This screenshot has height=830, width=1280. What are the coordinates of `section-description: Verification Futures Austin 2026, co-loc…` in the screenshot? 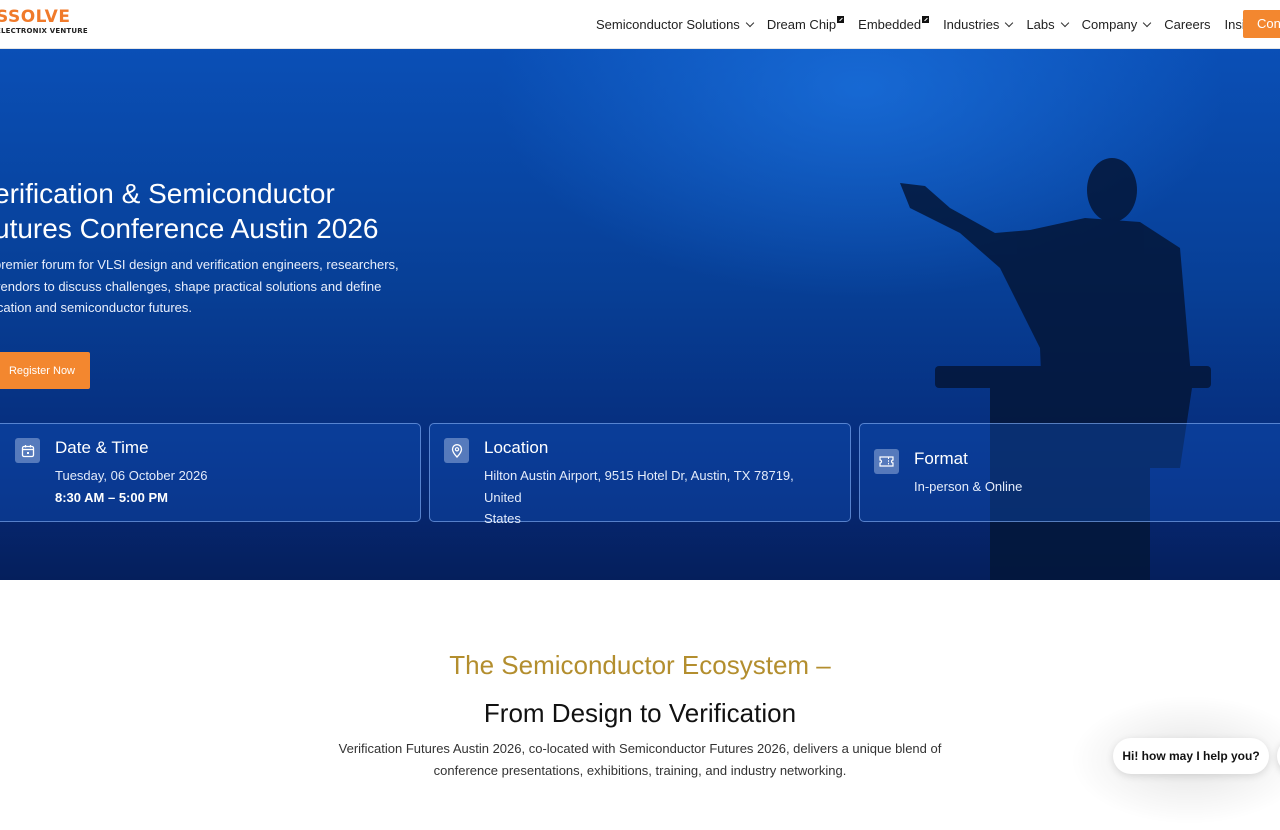 It's located at (640, 760).